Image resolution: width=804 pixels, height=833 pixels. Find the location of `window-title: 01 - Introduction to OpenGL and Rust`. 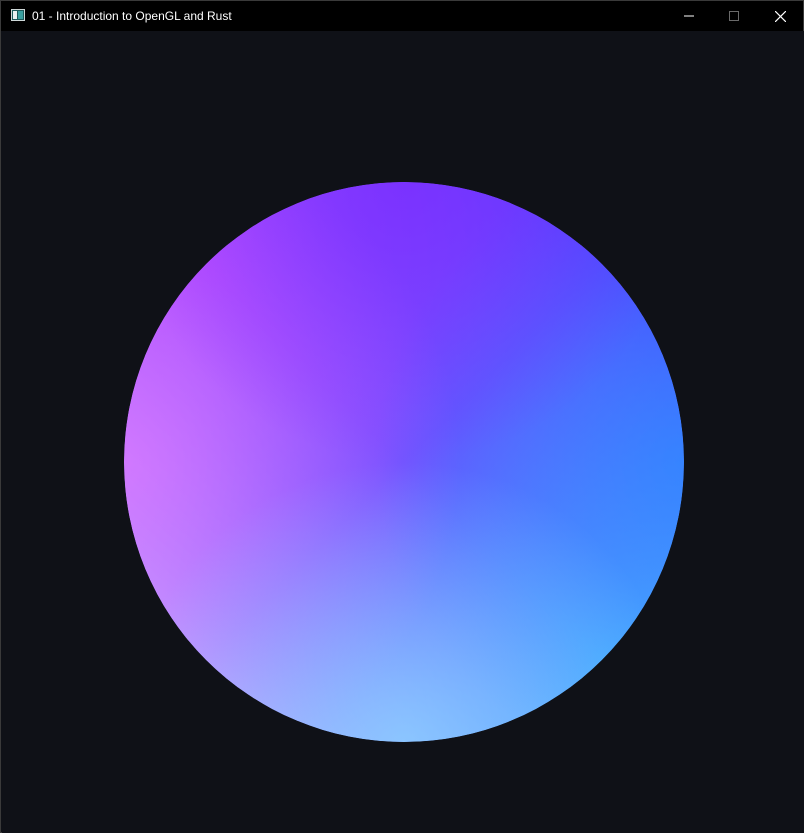

window-title: 01 - Introduction to OpenGL and Rust is located at coordinates (132, 16).